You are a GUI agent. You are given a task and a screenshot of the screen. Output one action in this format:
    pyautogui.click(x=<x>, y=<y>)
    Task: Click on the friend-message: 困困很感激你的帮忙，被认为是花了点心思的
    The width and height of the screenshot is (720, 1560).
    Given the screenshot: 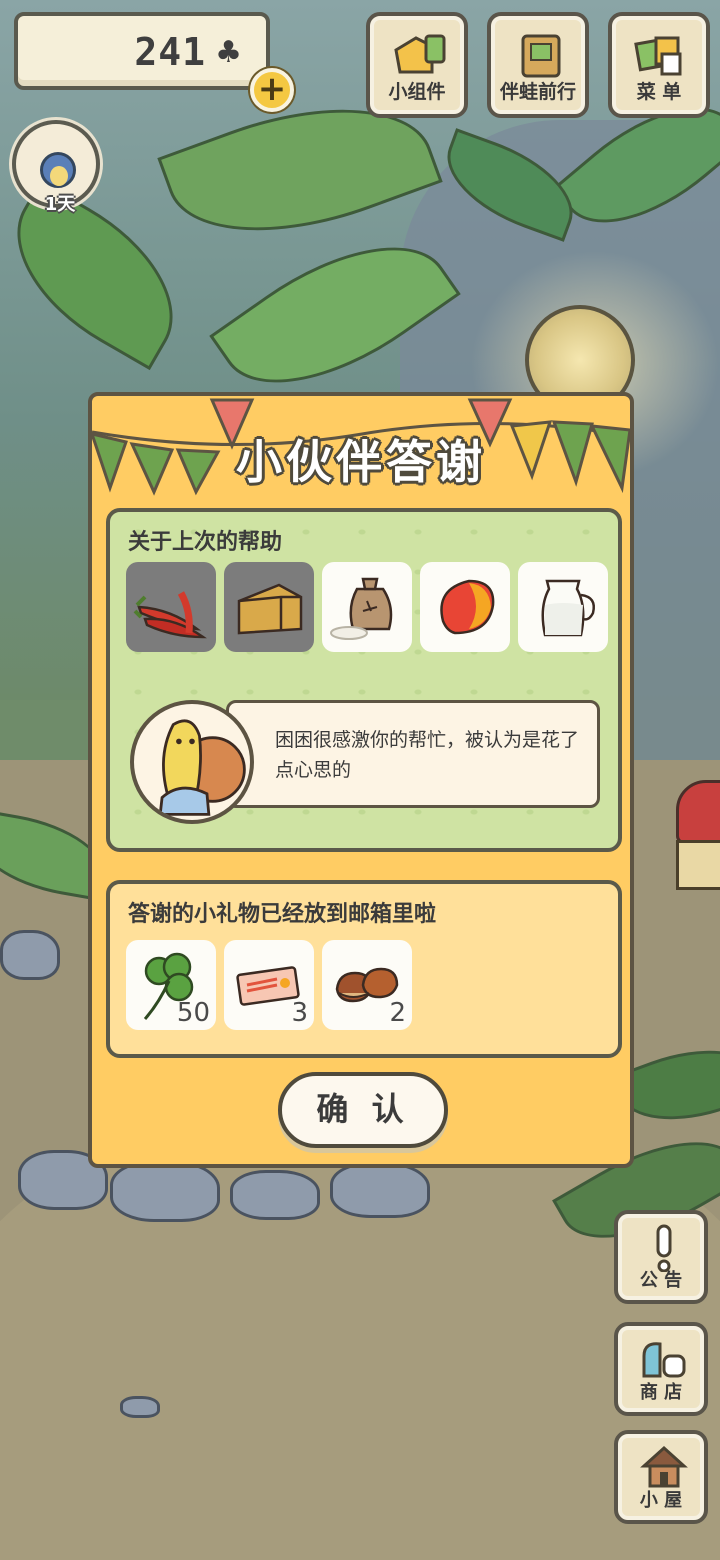 What is the action you would take?
    pyautogui.click(x=365, y=762)
    